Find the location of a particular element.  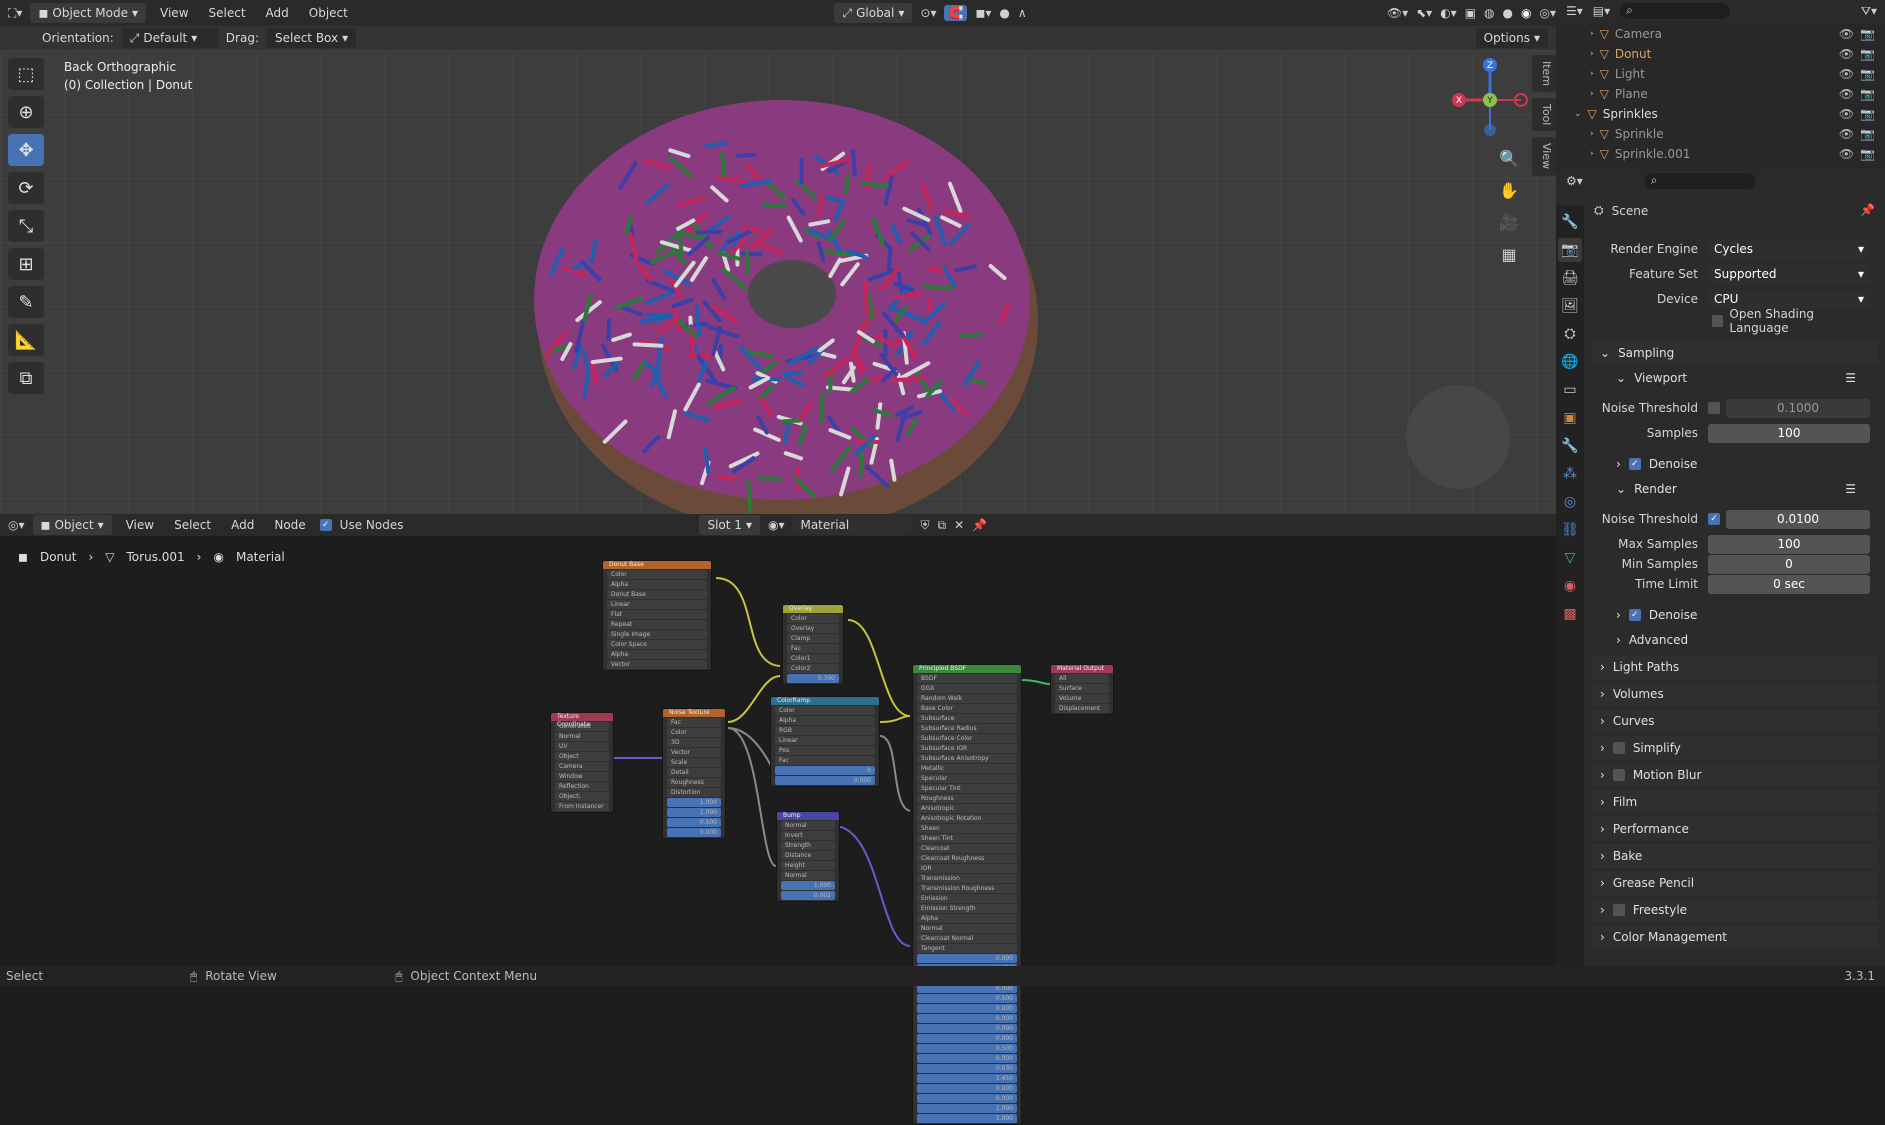

node-socket-row: Subsurface Radius is located at coordinates (967, 728).